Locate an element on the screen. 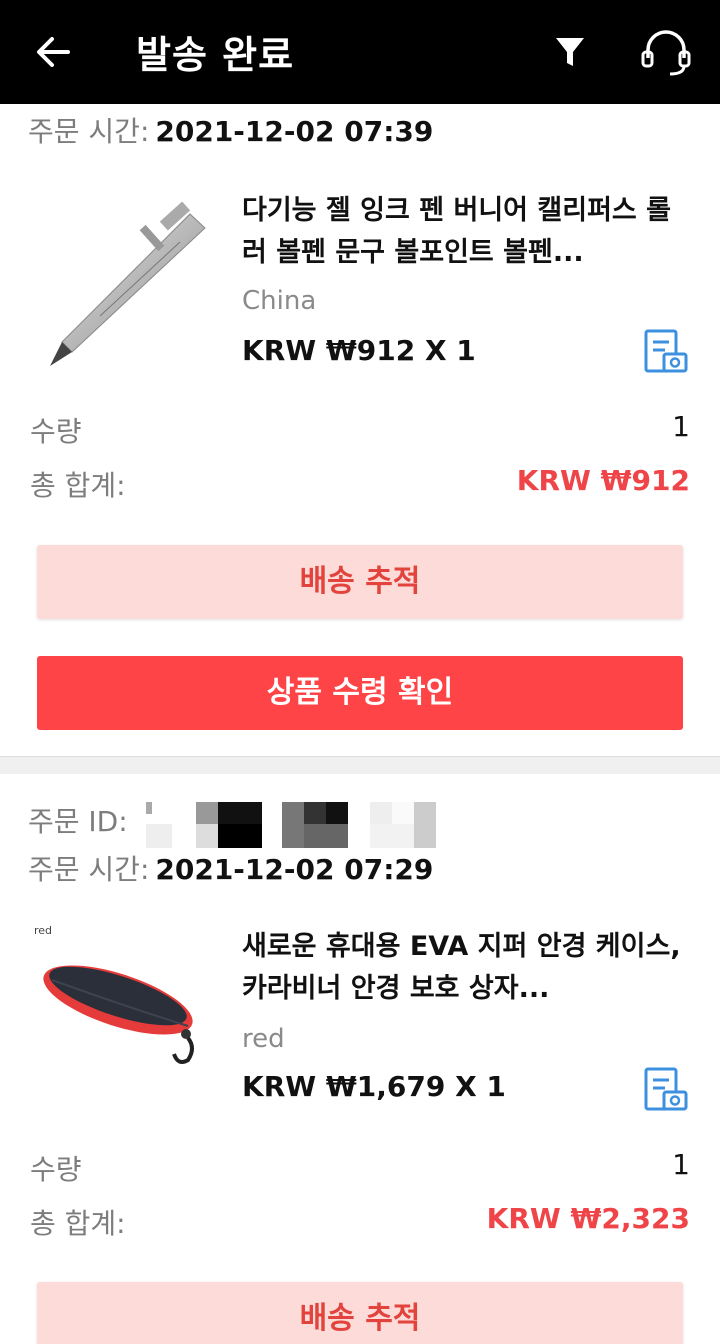 Image resolution: width=720 pixels, height=1344 pixels. total-value: KRW ₩912 is located at coordinates (603, 480).